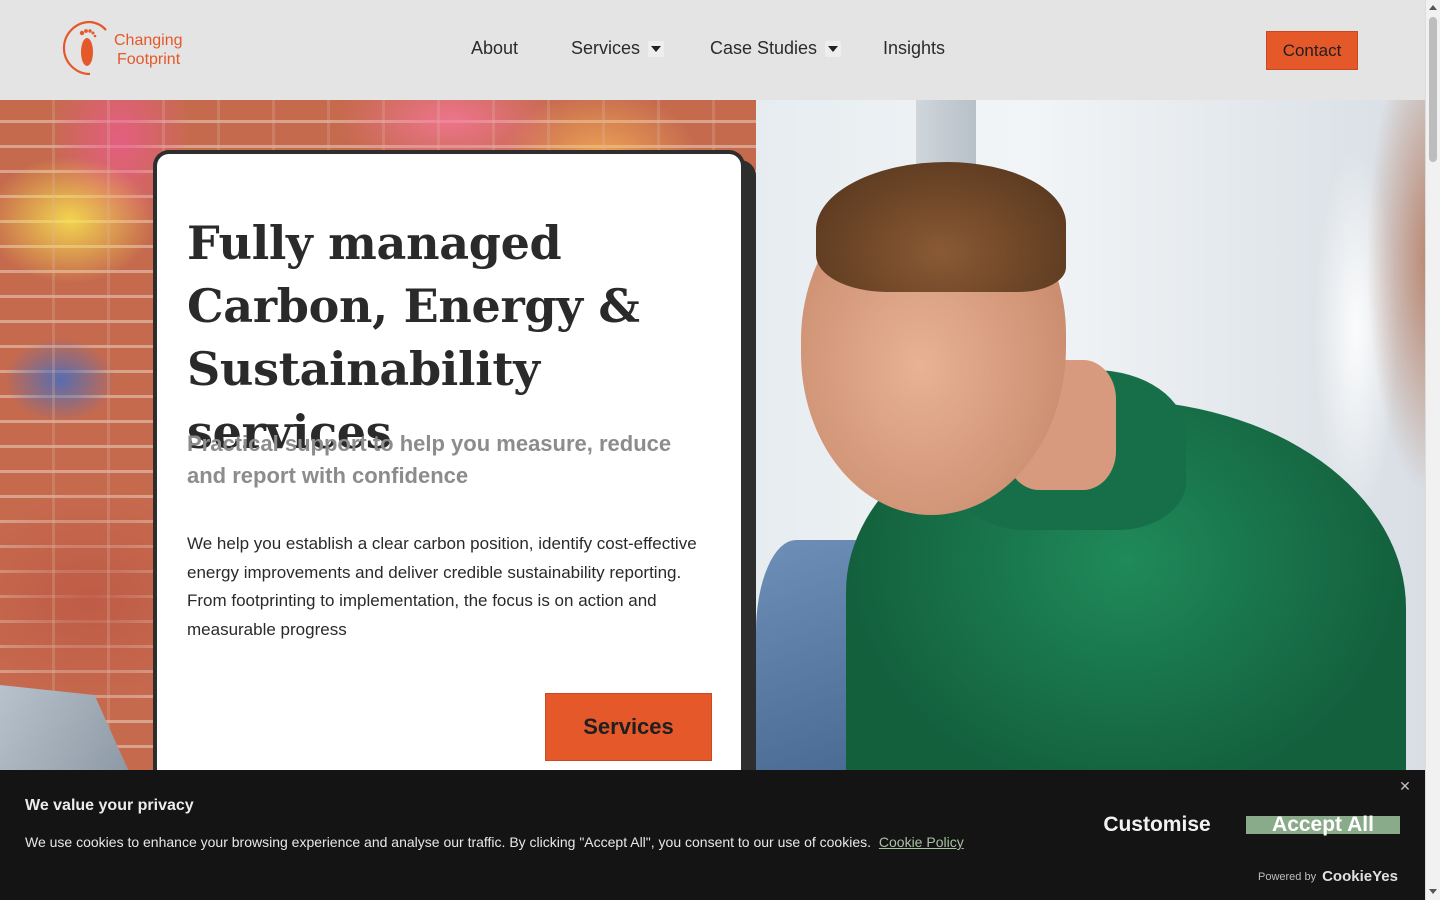 The image size is (1440, 900). I want to click on services-cta-button: Services, so click(628, 727).